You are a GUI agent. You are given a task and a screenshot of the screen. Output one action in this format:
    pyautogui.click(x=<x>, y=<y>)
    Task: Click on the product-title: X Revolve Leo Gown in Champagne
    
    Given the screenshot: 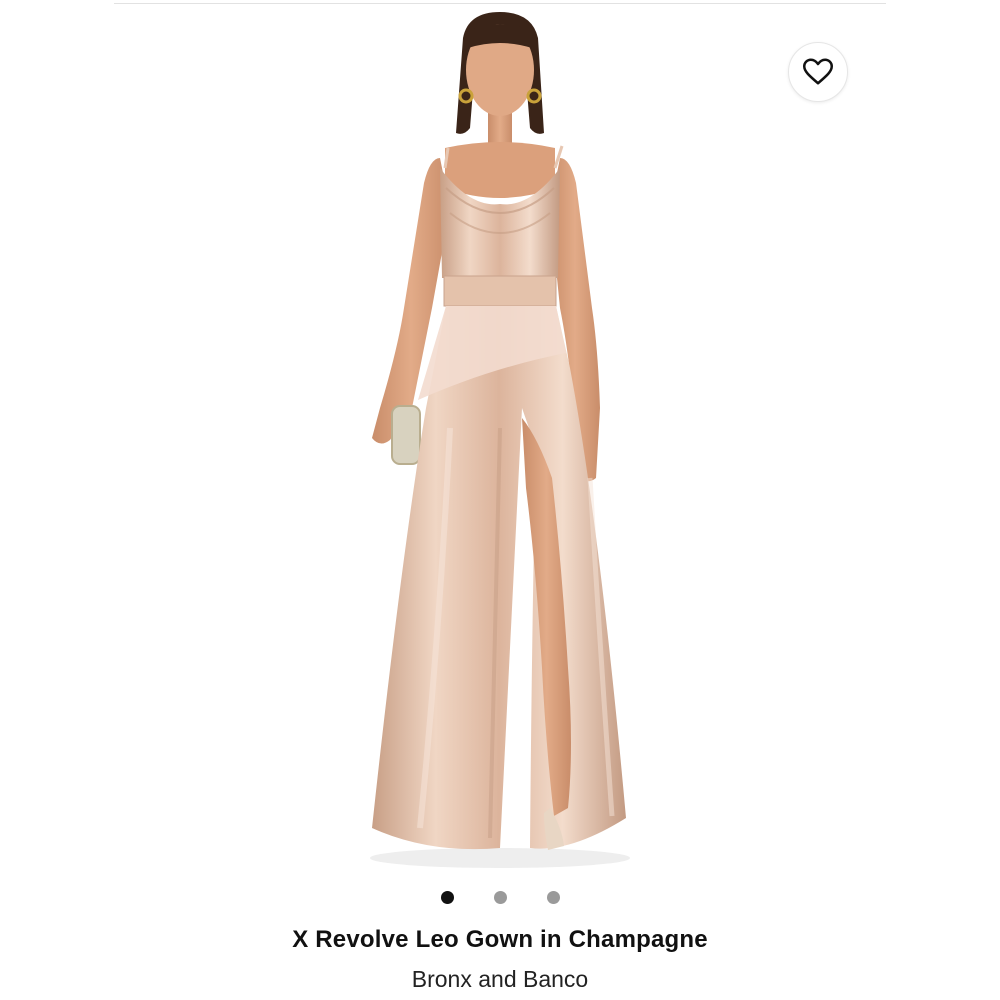 What is the action you would take?
    pyautogui.click(x=500, y=939)
    